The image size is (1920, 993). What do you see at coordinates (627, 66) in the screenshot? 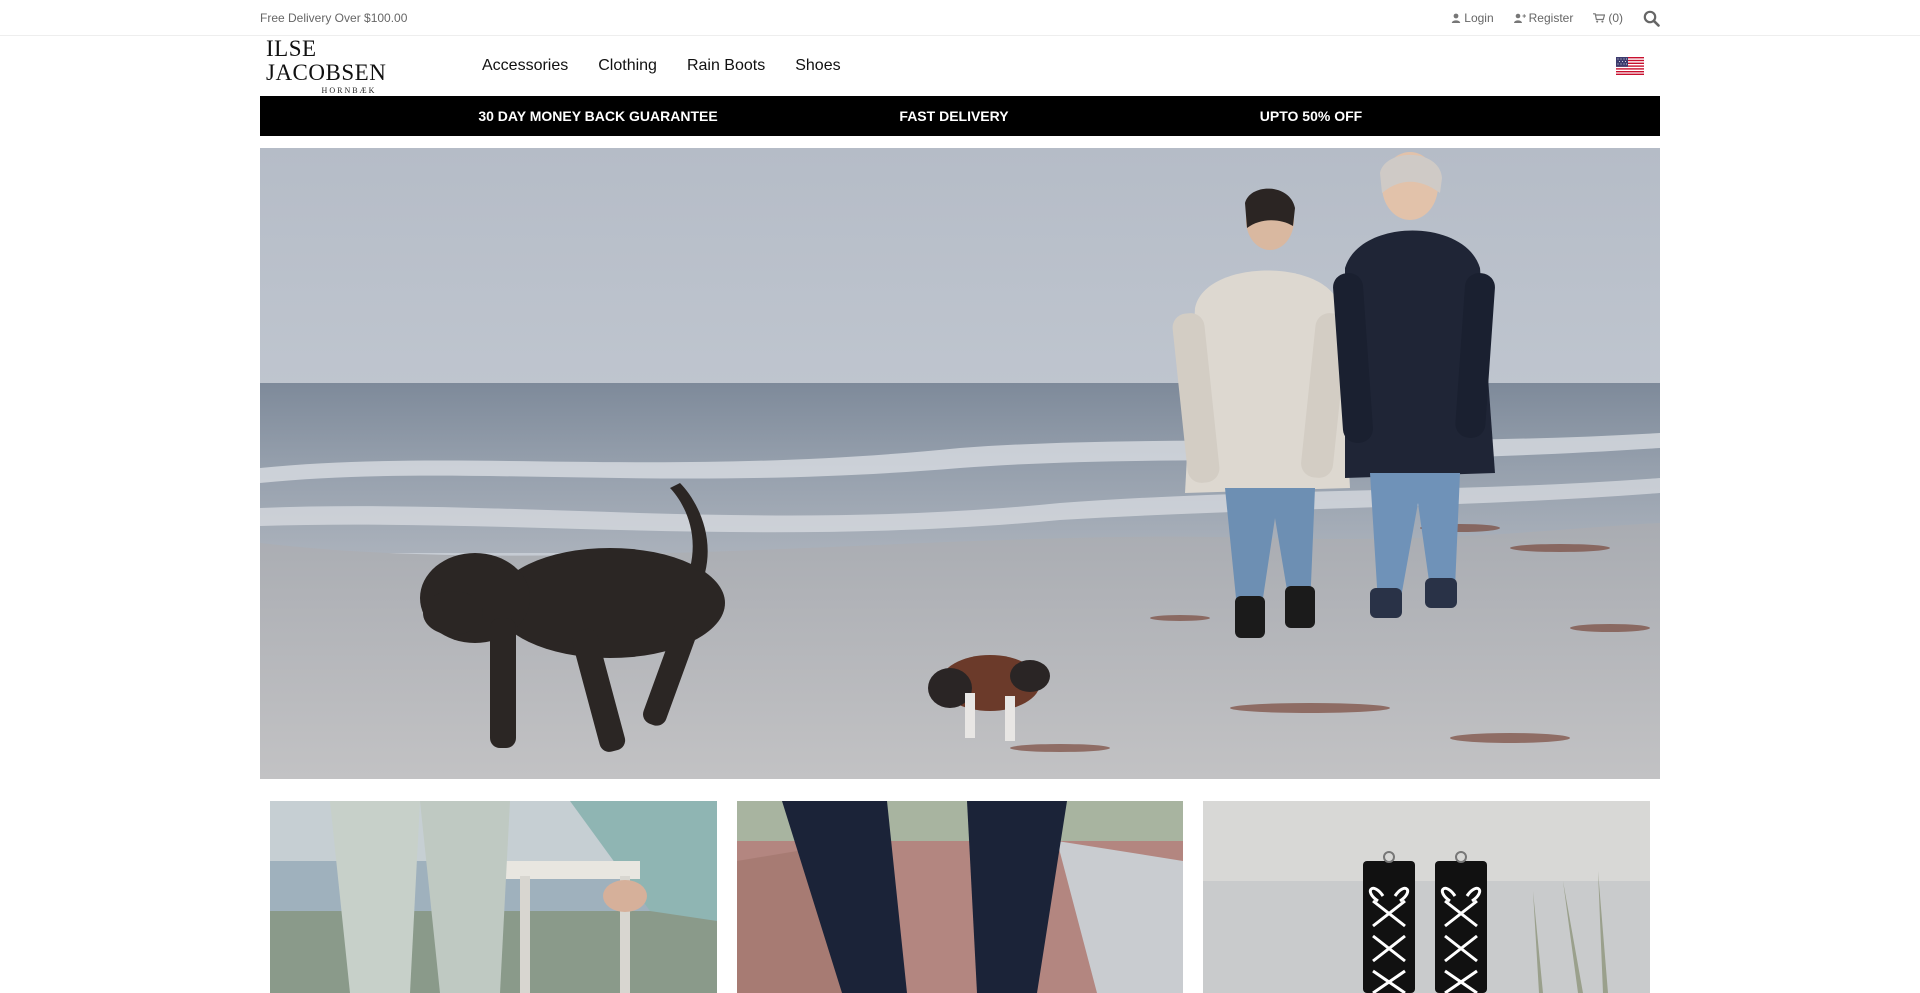
I see `nav-clothing: Clothing` at bounding box center [627, 66].